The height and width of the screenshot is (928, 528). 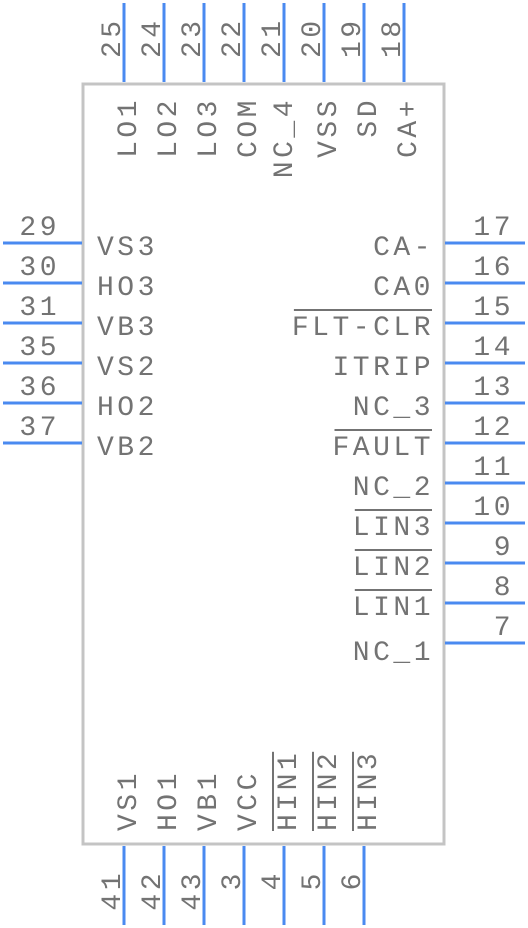 I want to click on pin-number: 13, so click(x=493, y=388).